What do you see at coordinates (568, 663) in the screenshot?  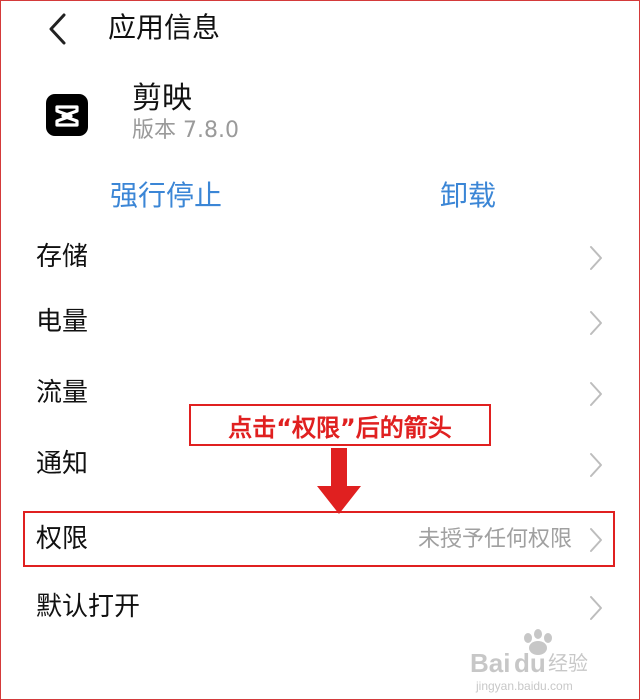 I see `svg-text: 经验` at bounding box center [568, 663].